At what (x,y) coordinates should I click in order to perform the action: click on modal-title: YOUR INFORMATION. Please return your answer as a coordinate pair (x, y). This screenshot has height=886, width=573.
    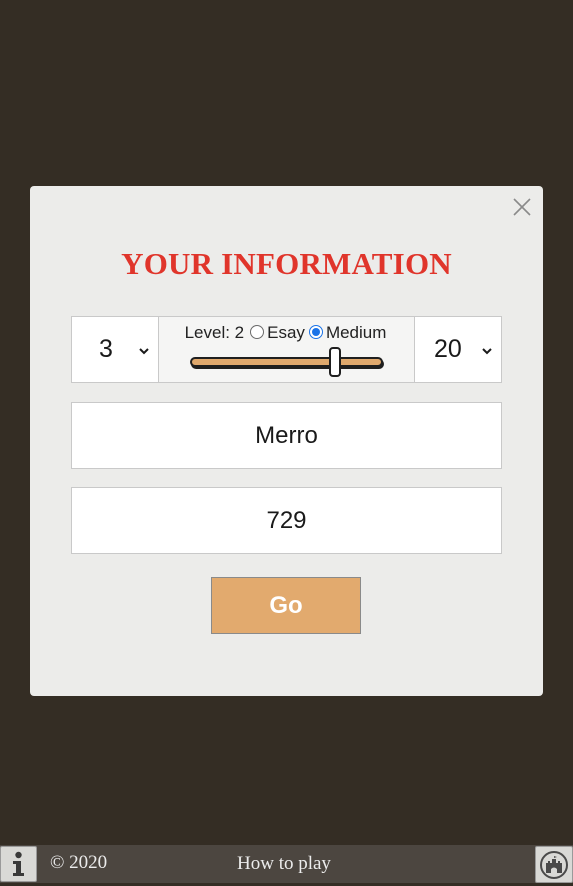
    Looking at the image, I should click on (286, 263).